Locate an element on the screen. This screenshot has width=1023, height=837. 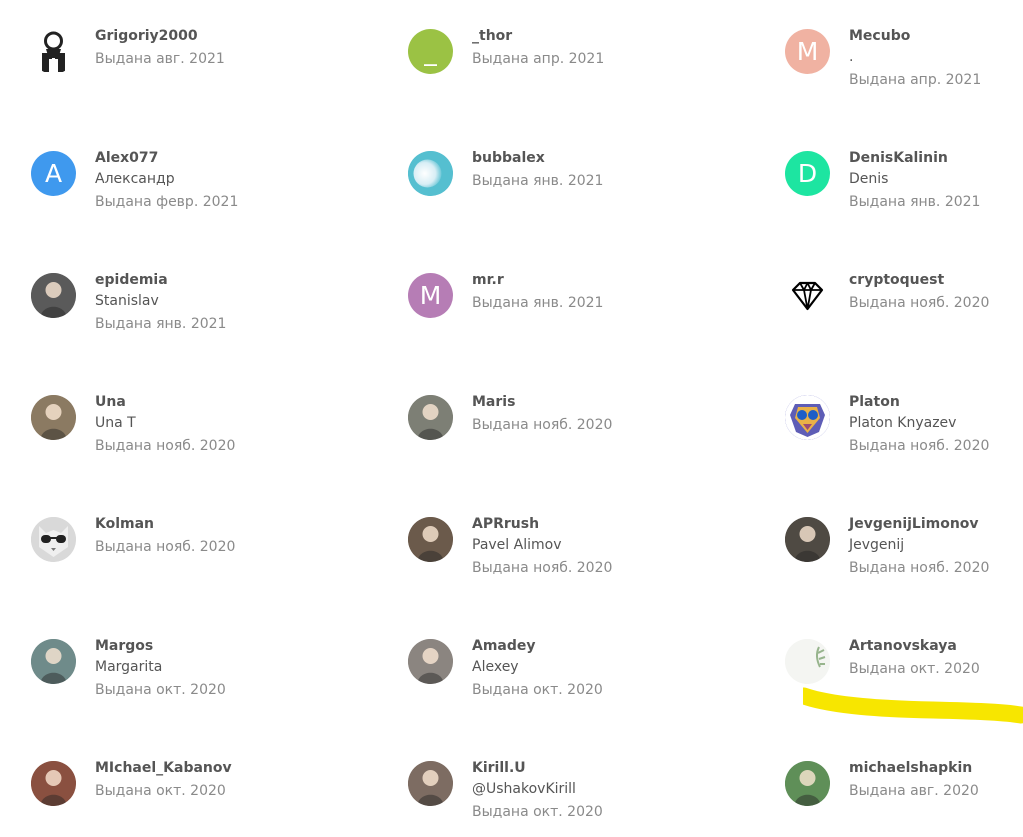
avatar-letter-avatar: A is located at coordinates (53, 173).